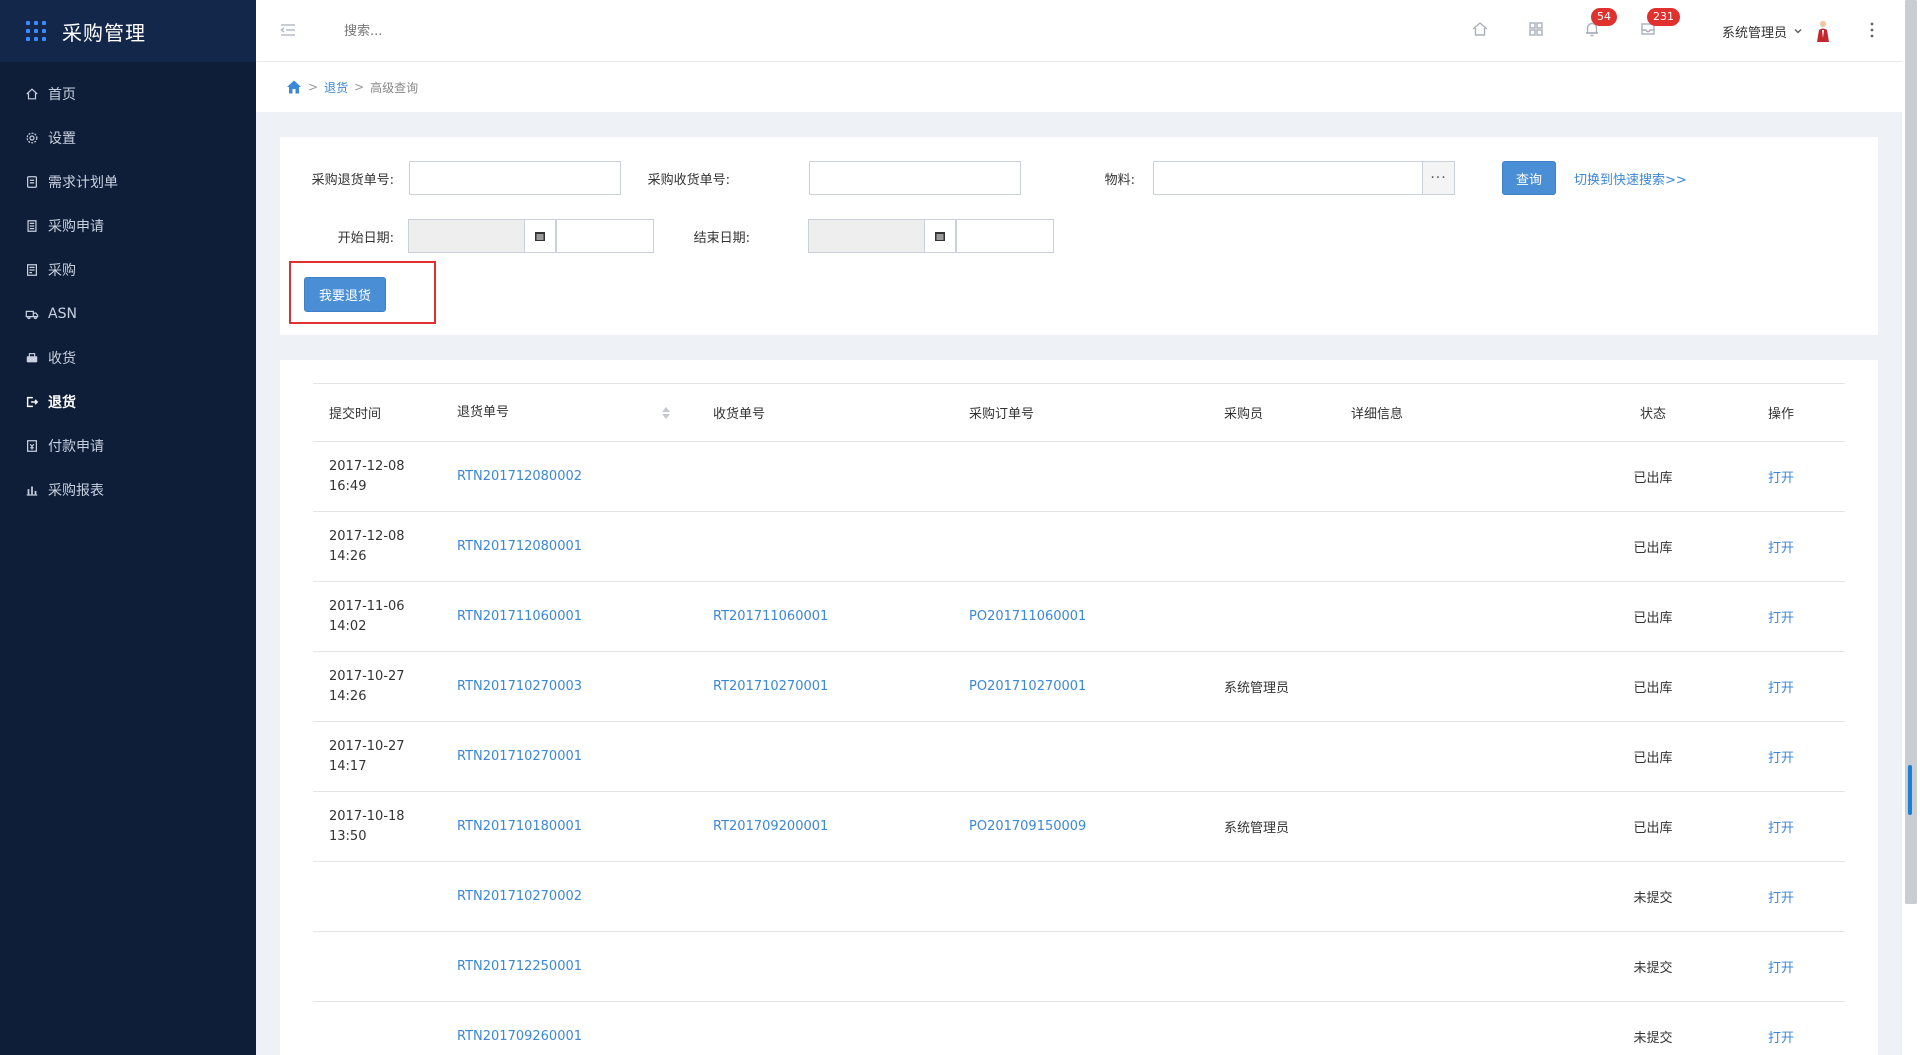  I want to click on brand: 采购管理, so click(128, 31).